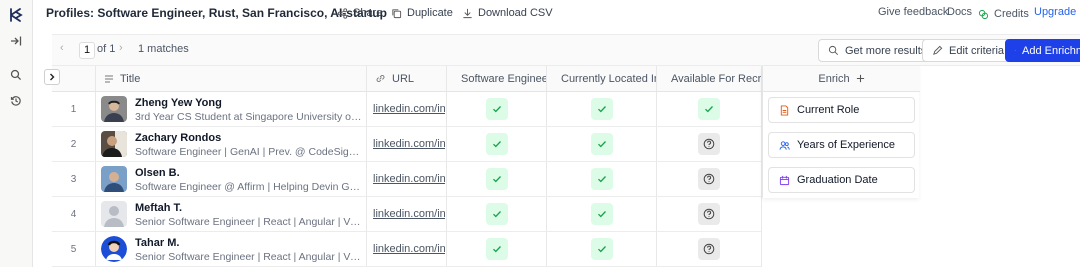 This screenshot has height=267, width=1080. What do you see at coordinates (834, 78) in the screenshot?
I see `enrich-header-label: Enrich` at bounding box center [834, 78].